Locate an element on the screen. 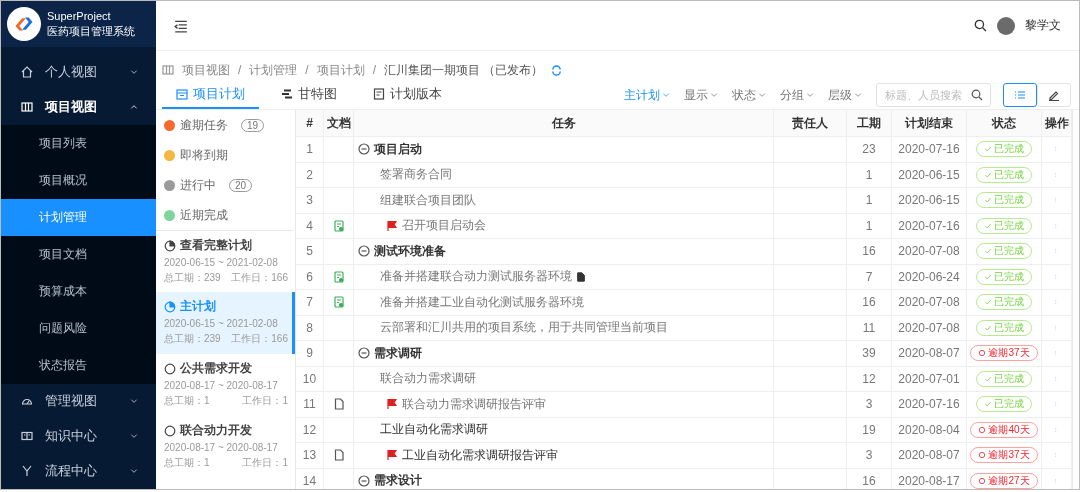 The width and height of the screenshot is (1080, 492). plan-item: 公共需求开发 2020-08-17 ~ 2020-08-17 总工期：1 工作日：1 is located at coordinates (225, 385).